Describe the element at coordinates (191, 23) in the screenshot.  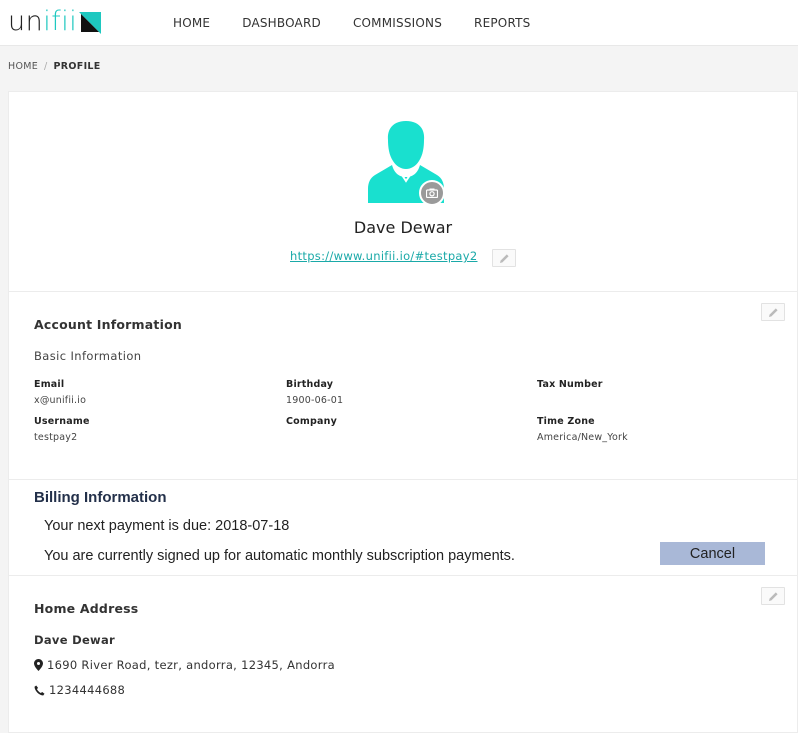
I see `nav-home: HOME` at that location.